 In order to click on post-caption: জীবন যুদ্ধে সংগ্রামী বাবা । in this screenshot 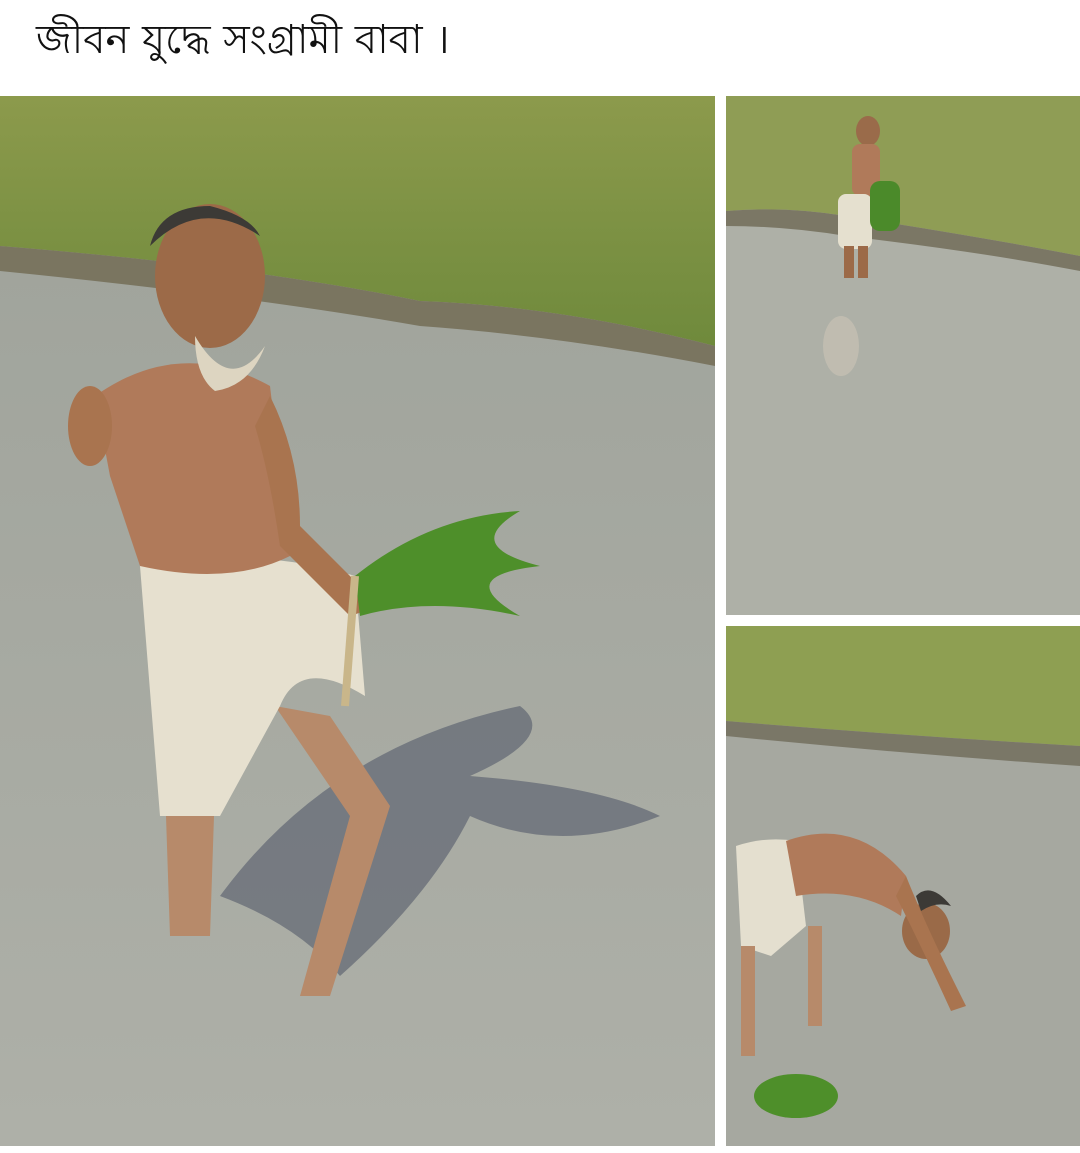, I will do `click(243, 40)`.